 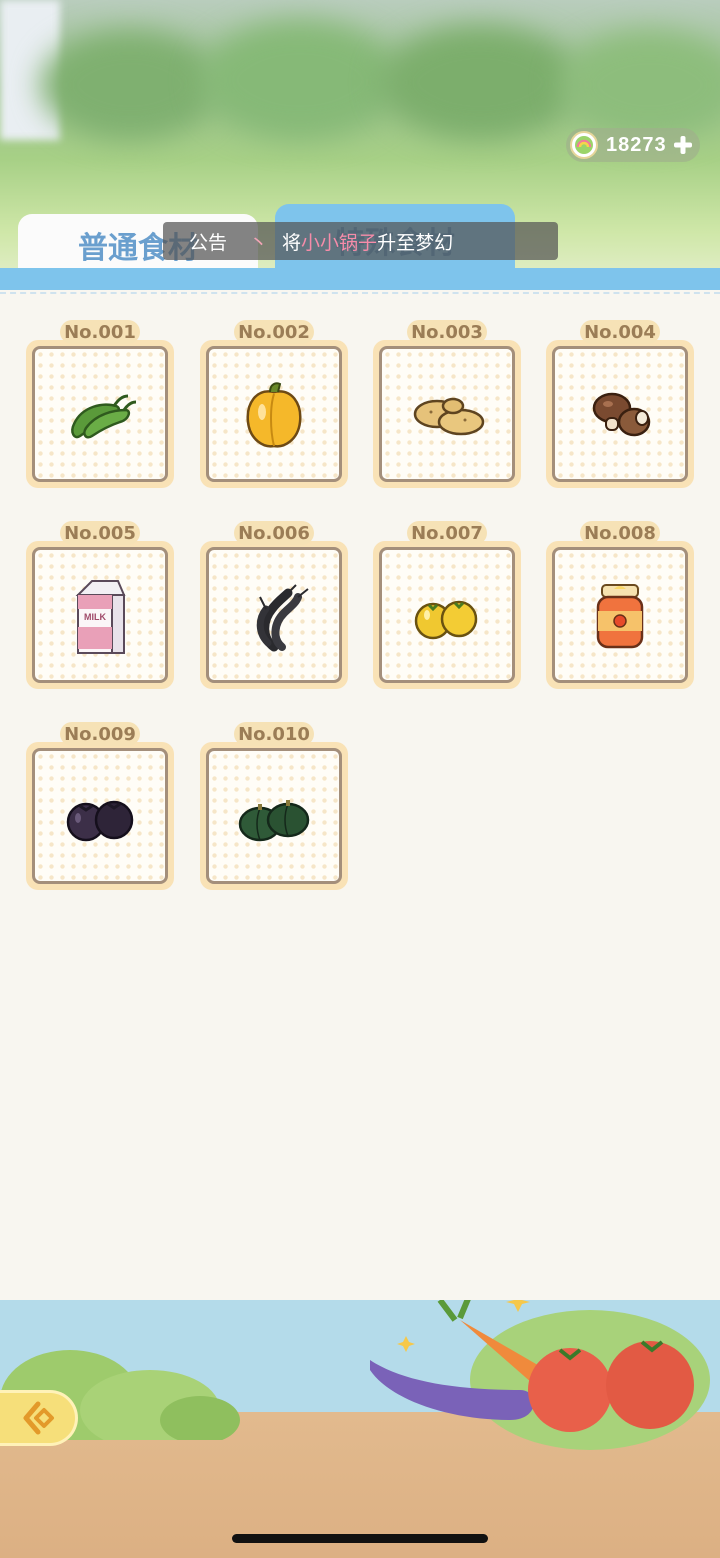 I want to click on ingredient-number: No.007, so click(x=447, y=533).